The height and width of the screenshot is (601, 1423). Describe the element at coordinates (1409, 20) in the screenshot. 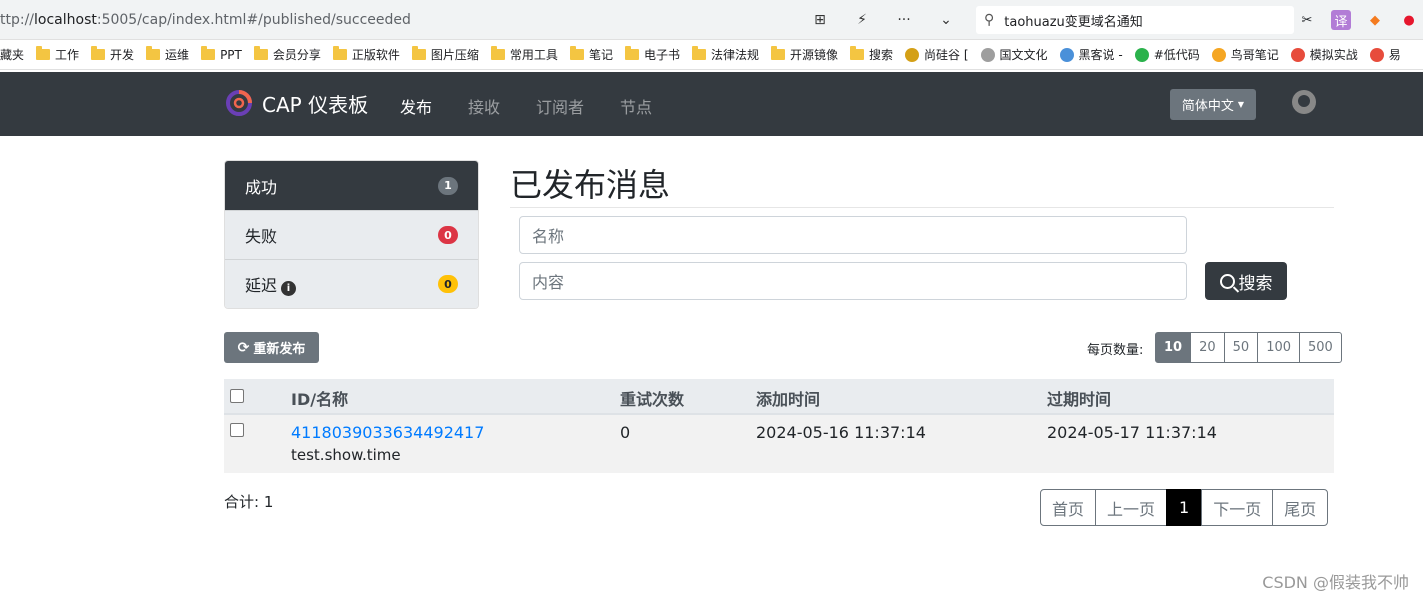

I see `weibo-icon: ●` at that location.